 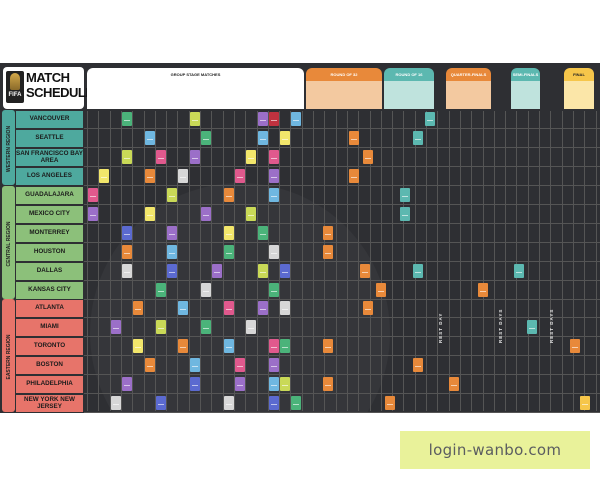 What do you see at coordinates (49, 346) in the screenshot?
I see `city-label: TORONTO` at bounding box center [49, 346].